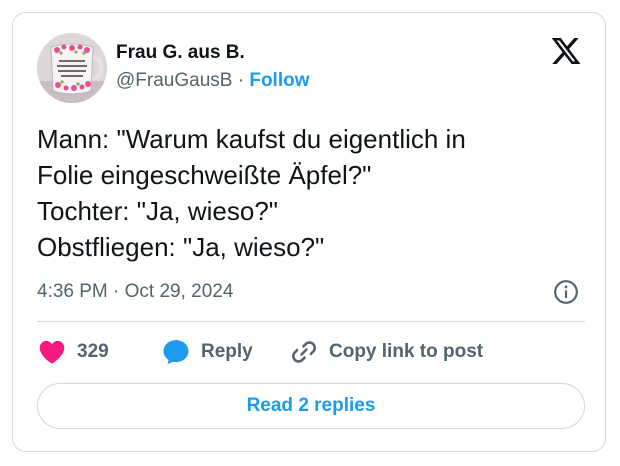  What do you see at coordinates (311, 321) in the screenshot?
I see `divider` at bounding box center [311, 321].